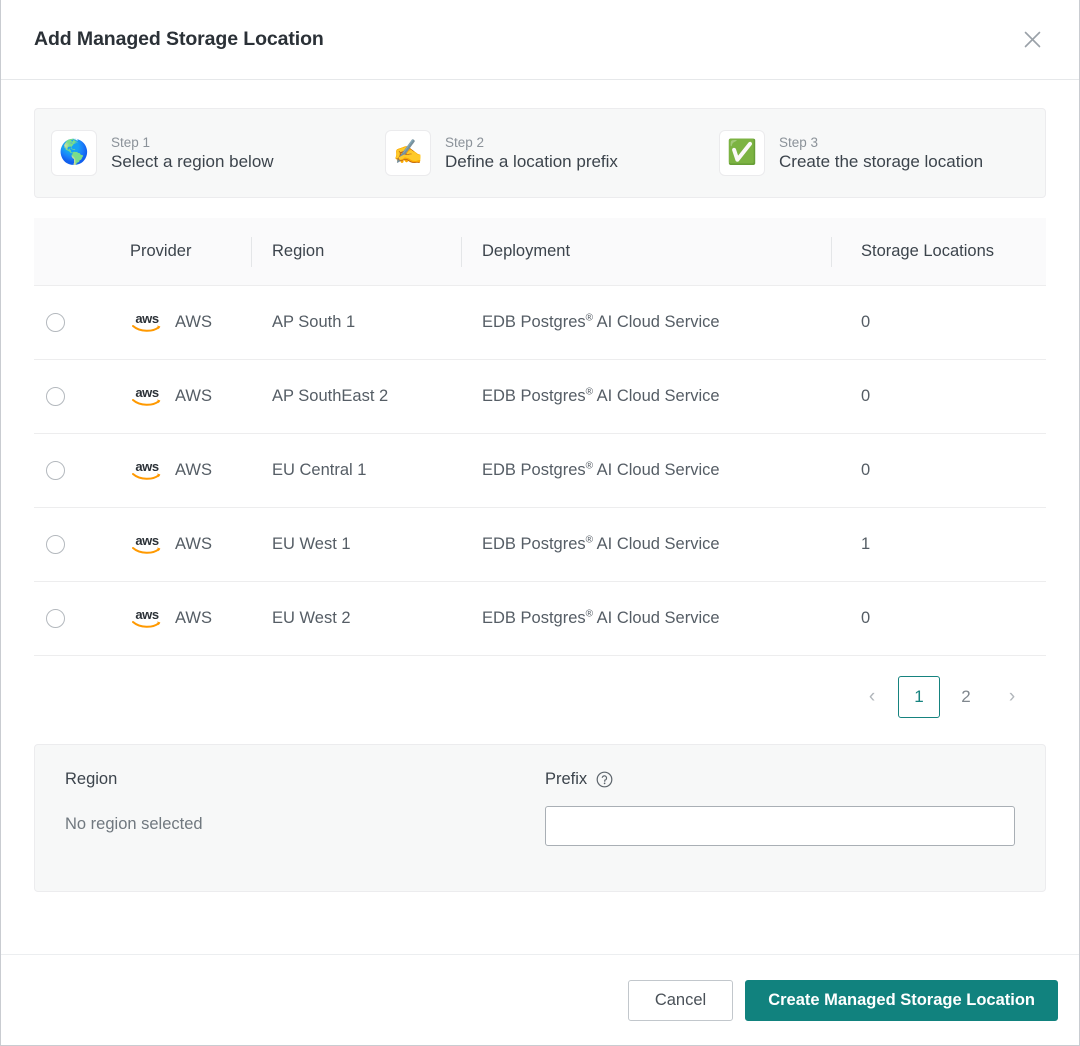 This screenshot has height=1046, width=1080. I want to click on close-icon, so click(1032, 40).